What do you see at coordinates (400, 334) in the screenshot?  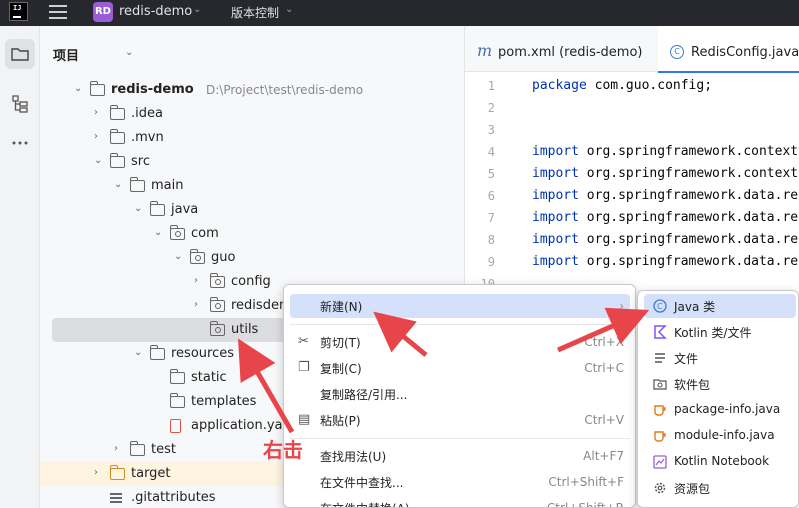 I see `annotation-arrow-new` at bounding box center [400, 334].